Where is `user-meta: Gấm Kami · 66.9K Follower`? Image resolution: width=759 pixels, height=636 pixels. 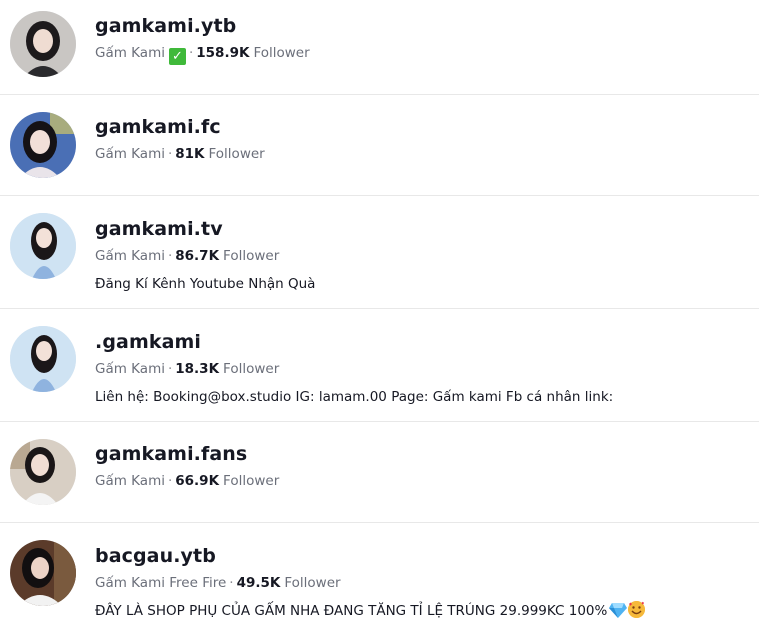 user-meta: Gấm Kami · 66.9K Follower is located at coordinates (422, 481).